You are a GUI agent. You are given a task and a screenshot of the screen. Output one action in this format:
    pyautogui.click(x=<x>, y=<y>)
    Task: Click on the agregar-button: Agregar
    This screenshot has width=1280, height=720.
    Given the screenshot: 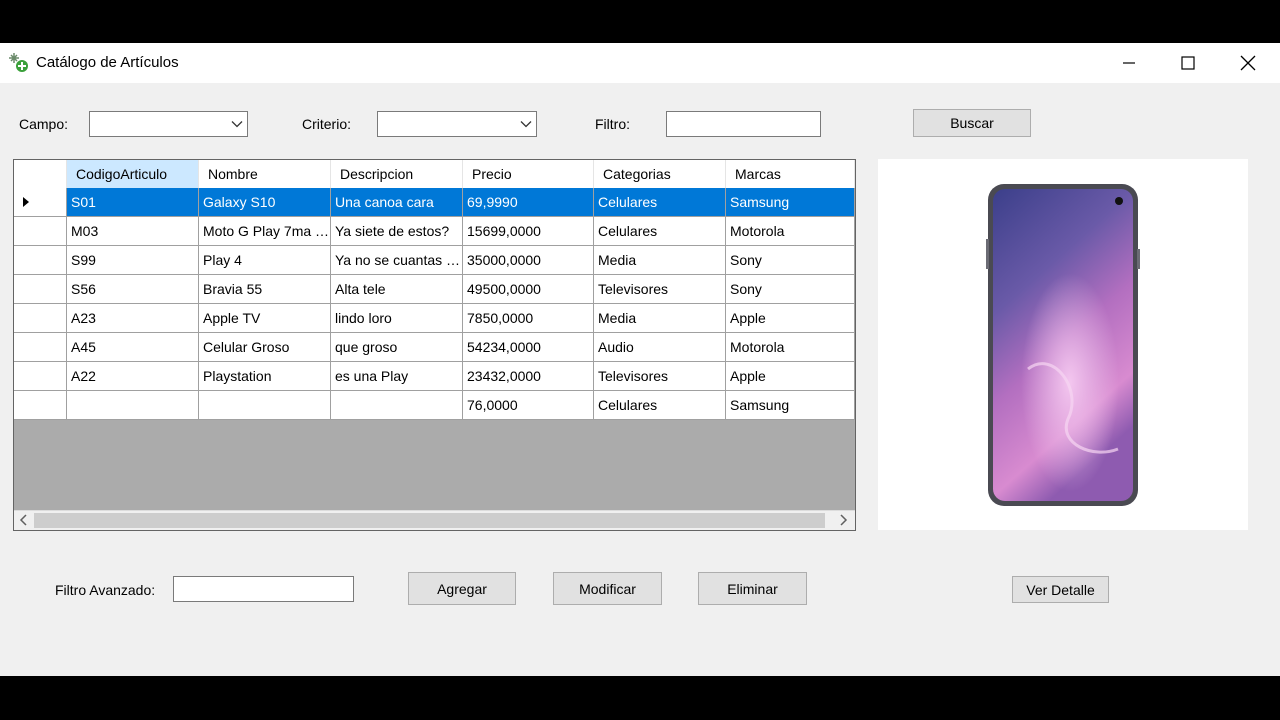 What is the action you would take?
    pyautogui.click(x=462, y=588)
    